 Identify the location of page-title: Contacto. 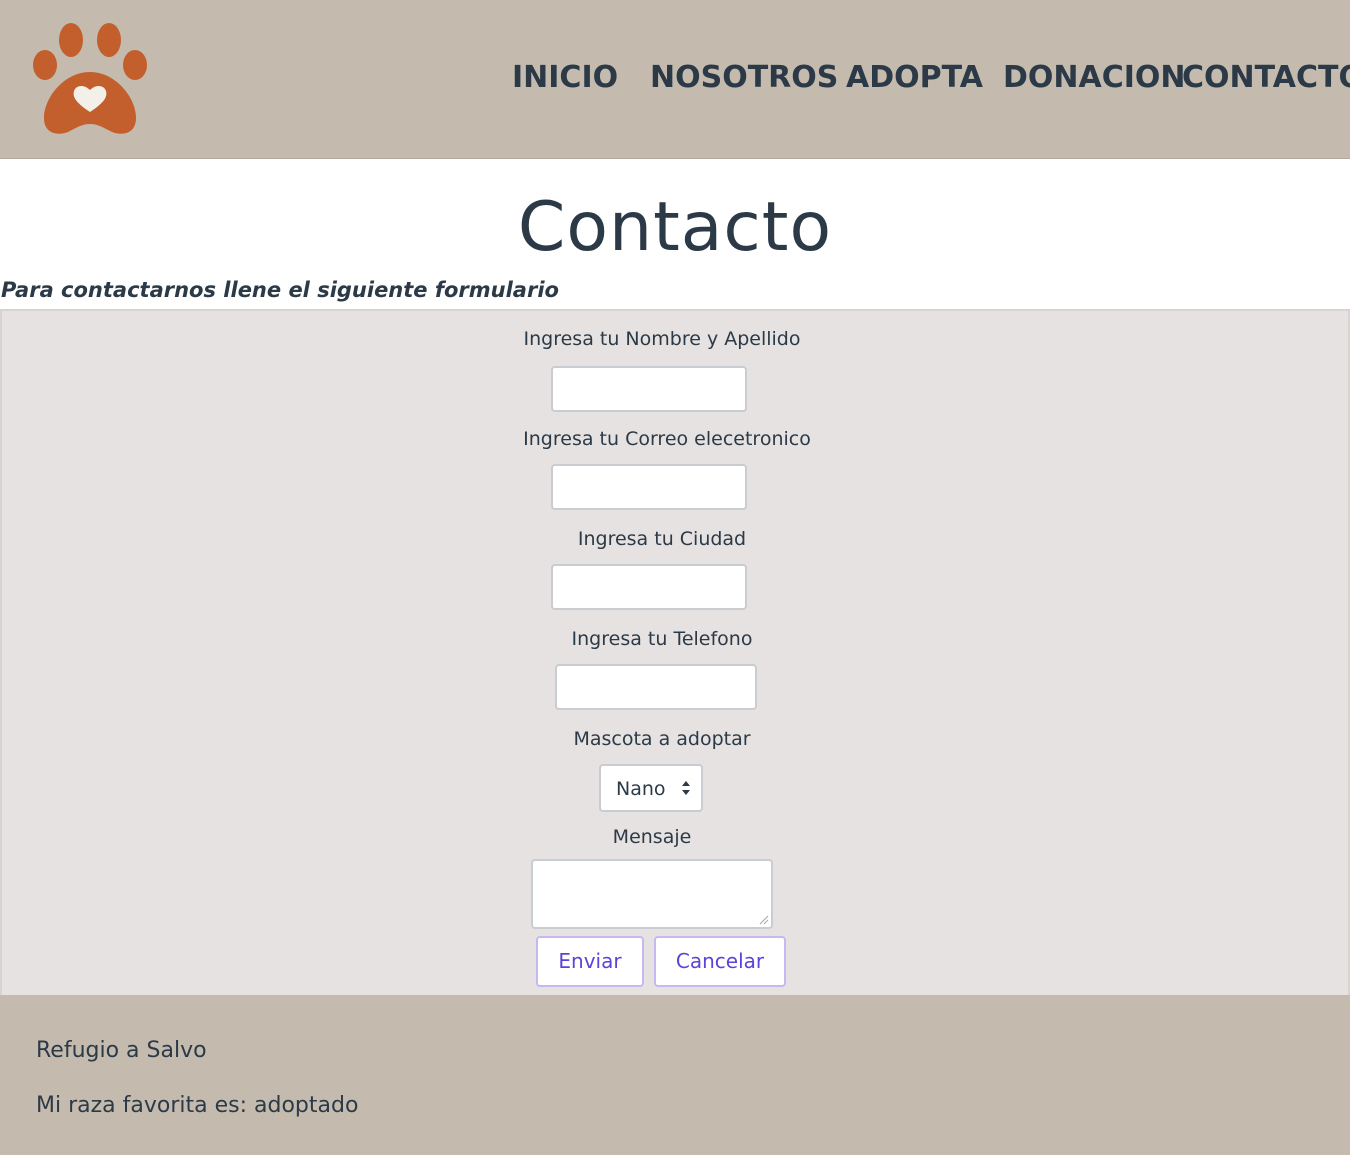
(675, 227).